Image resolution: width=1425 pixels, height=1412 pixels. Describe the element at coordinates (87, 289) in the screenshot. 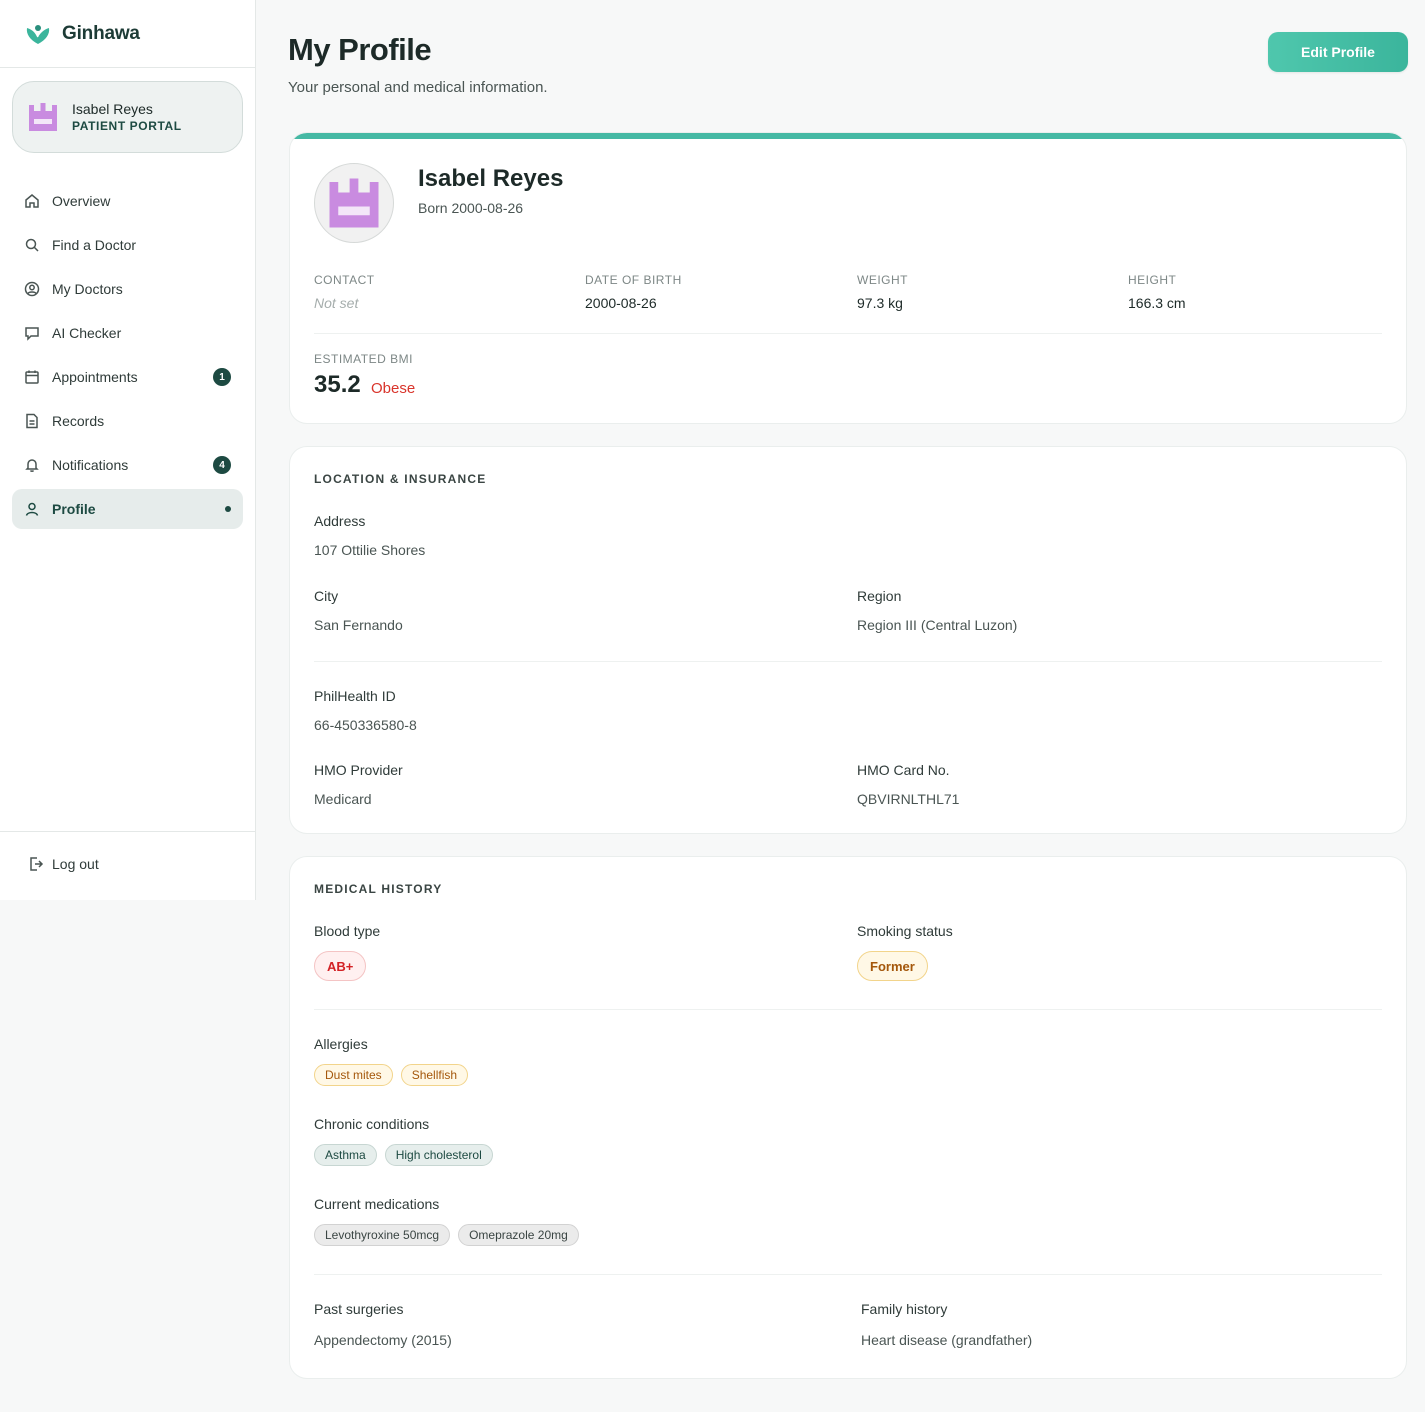

I see `sidebar-item-label: My Doctors` at that location.